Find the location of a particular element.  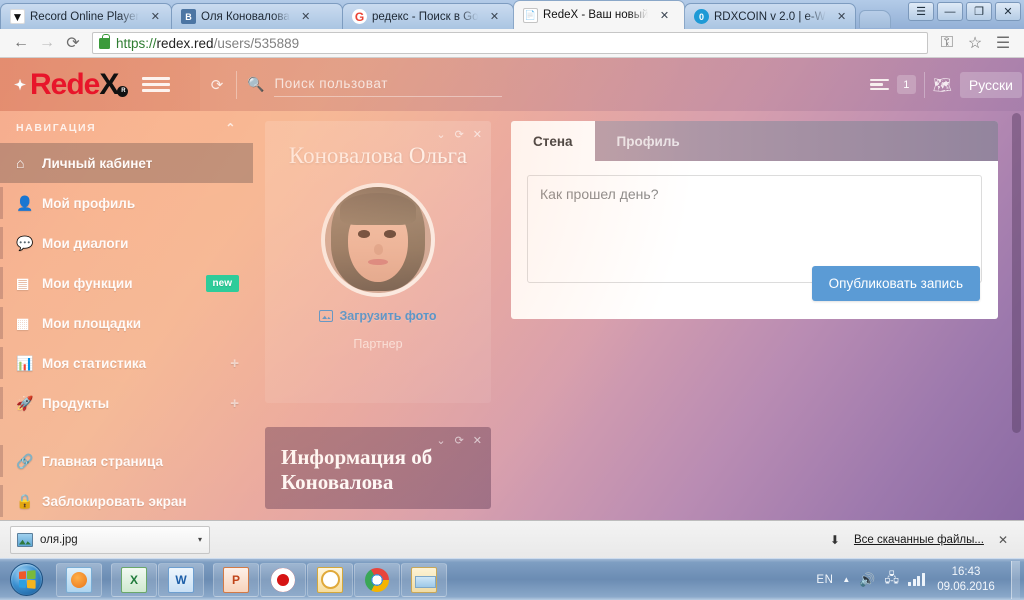

taskbar-google-chrome is located at coordinates (377, 579).